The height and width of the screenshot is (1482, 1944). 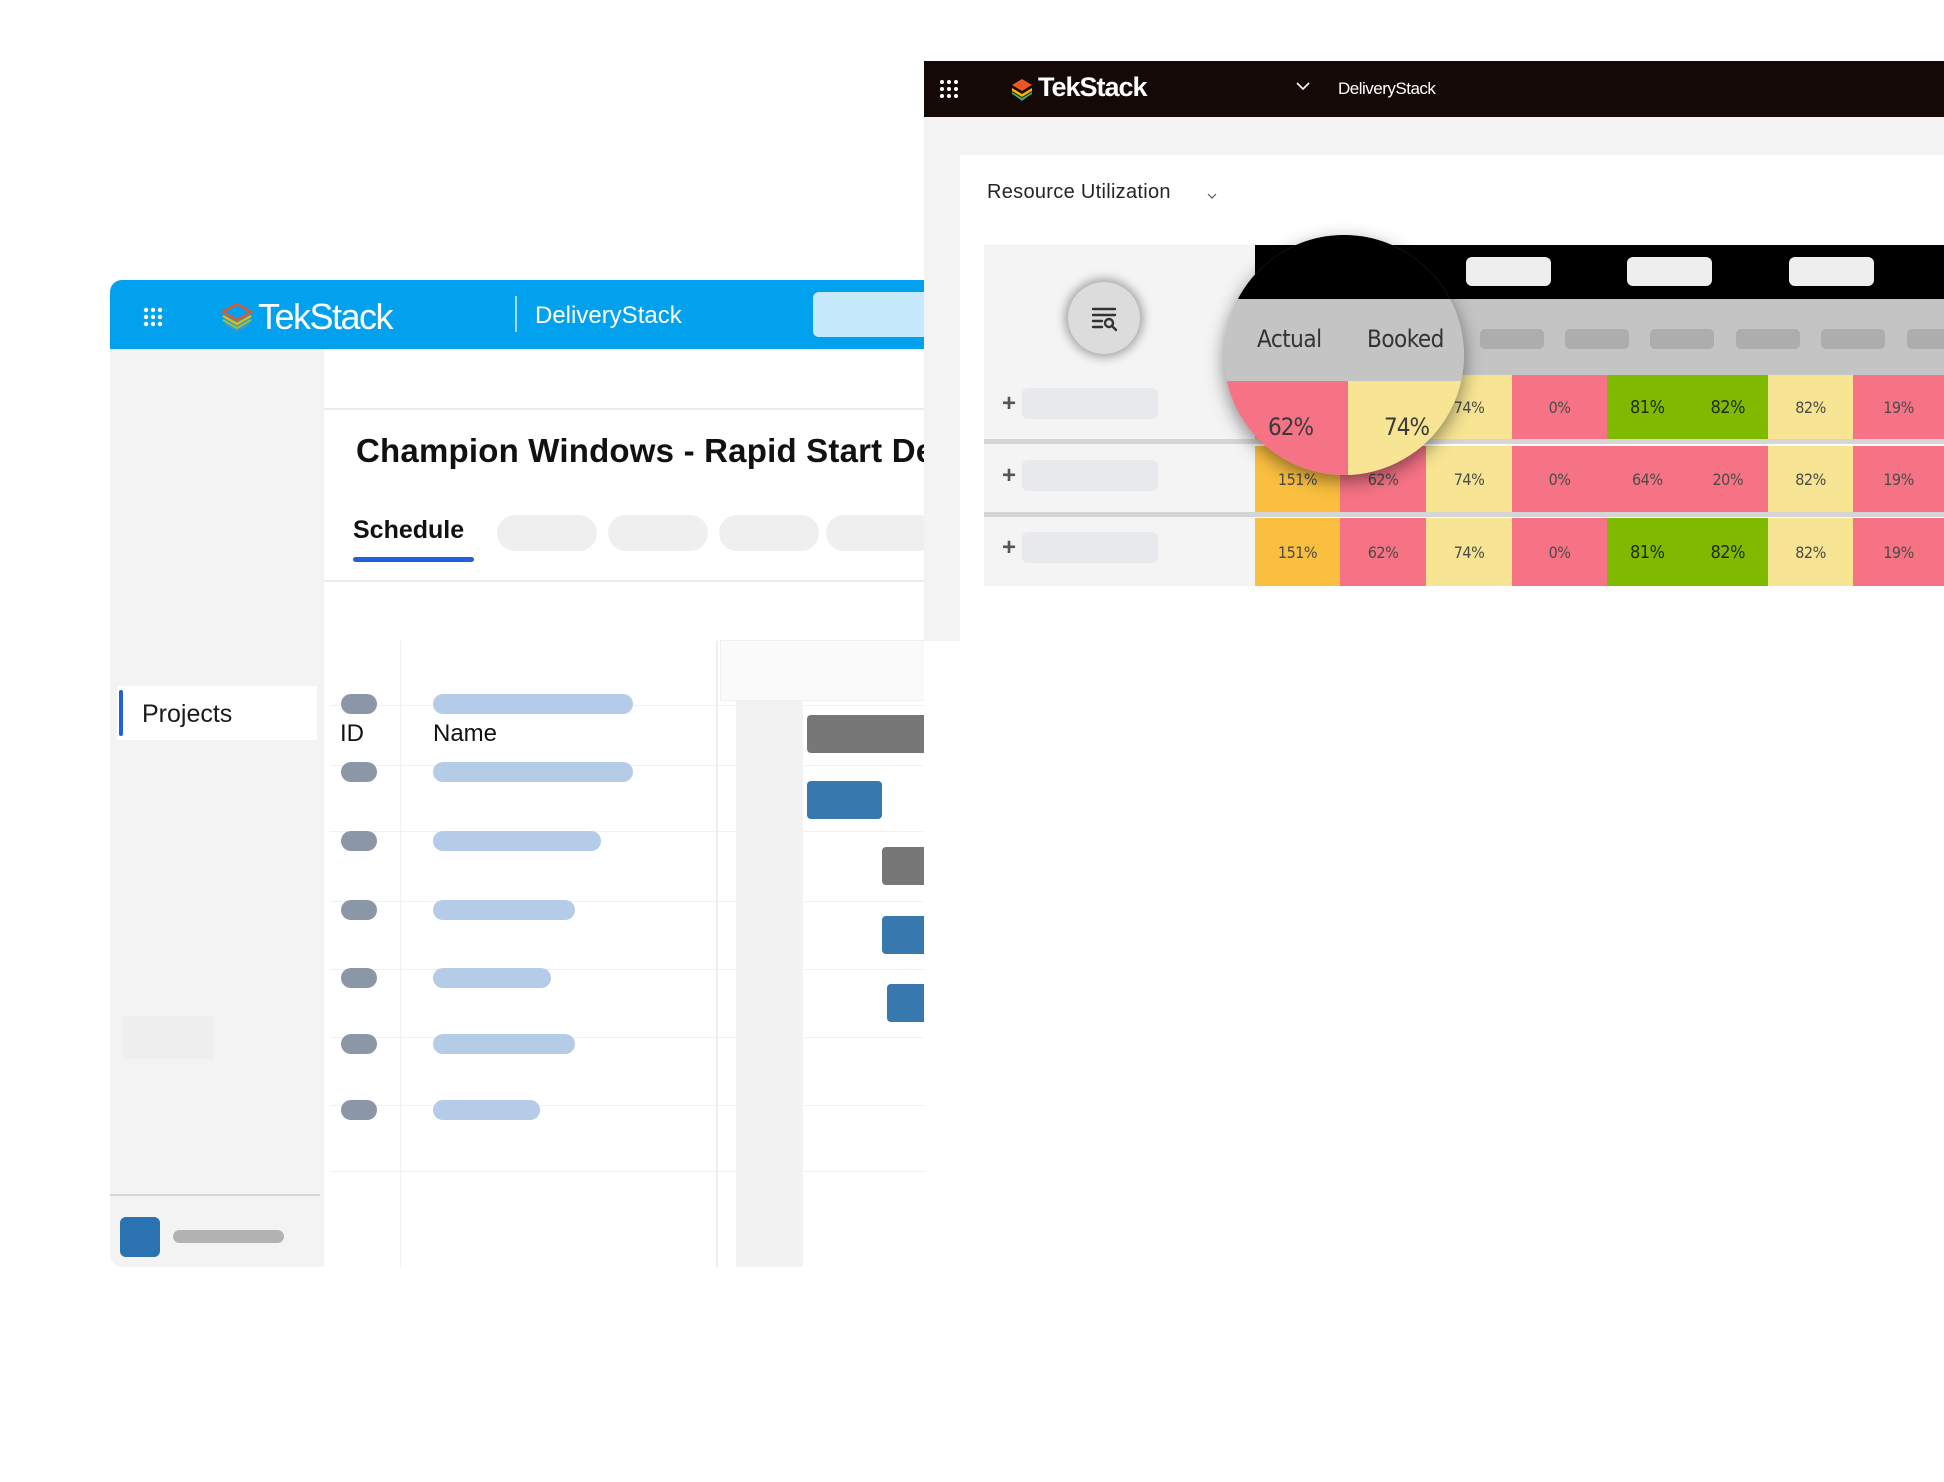 What do you see at coordinates (408, 530) in the screenshot?
I see `tab-schedule: Schedule` at bounding box center [408, 530].